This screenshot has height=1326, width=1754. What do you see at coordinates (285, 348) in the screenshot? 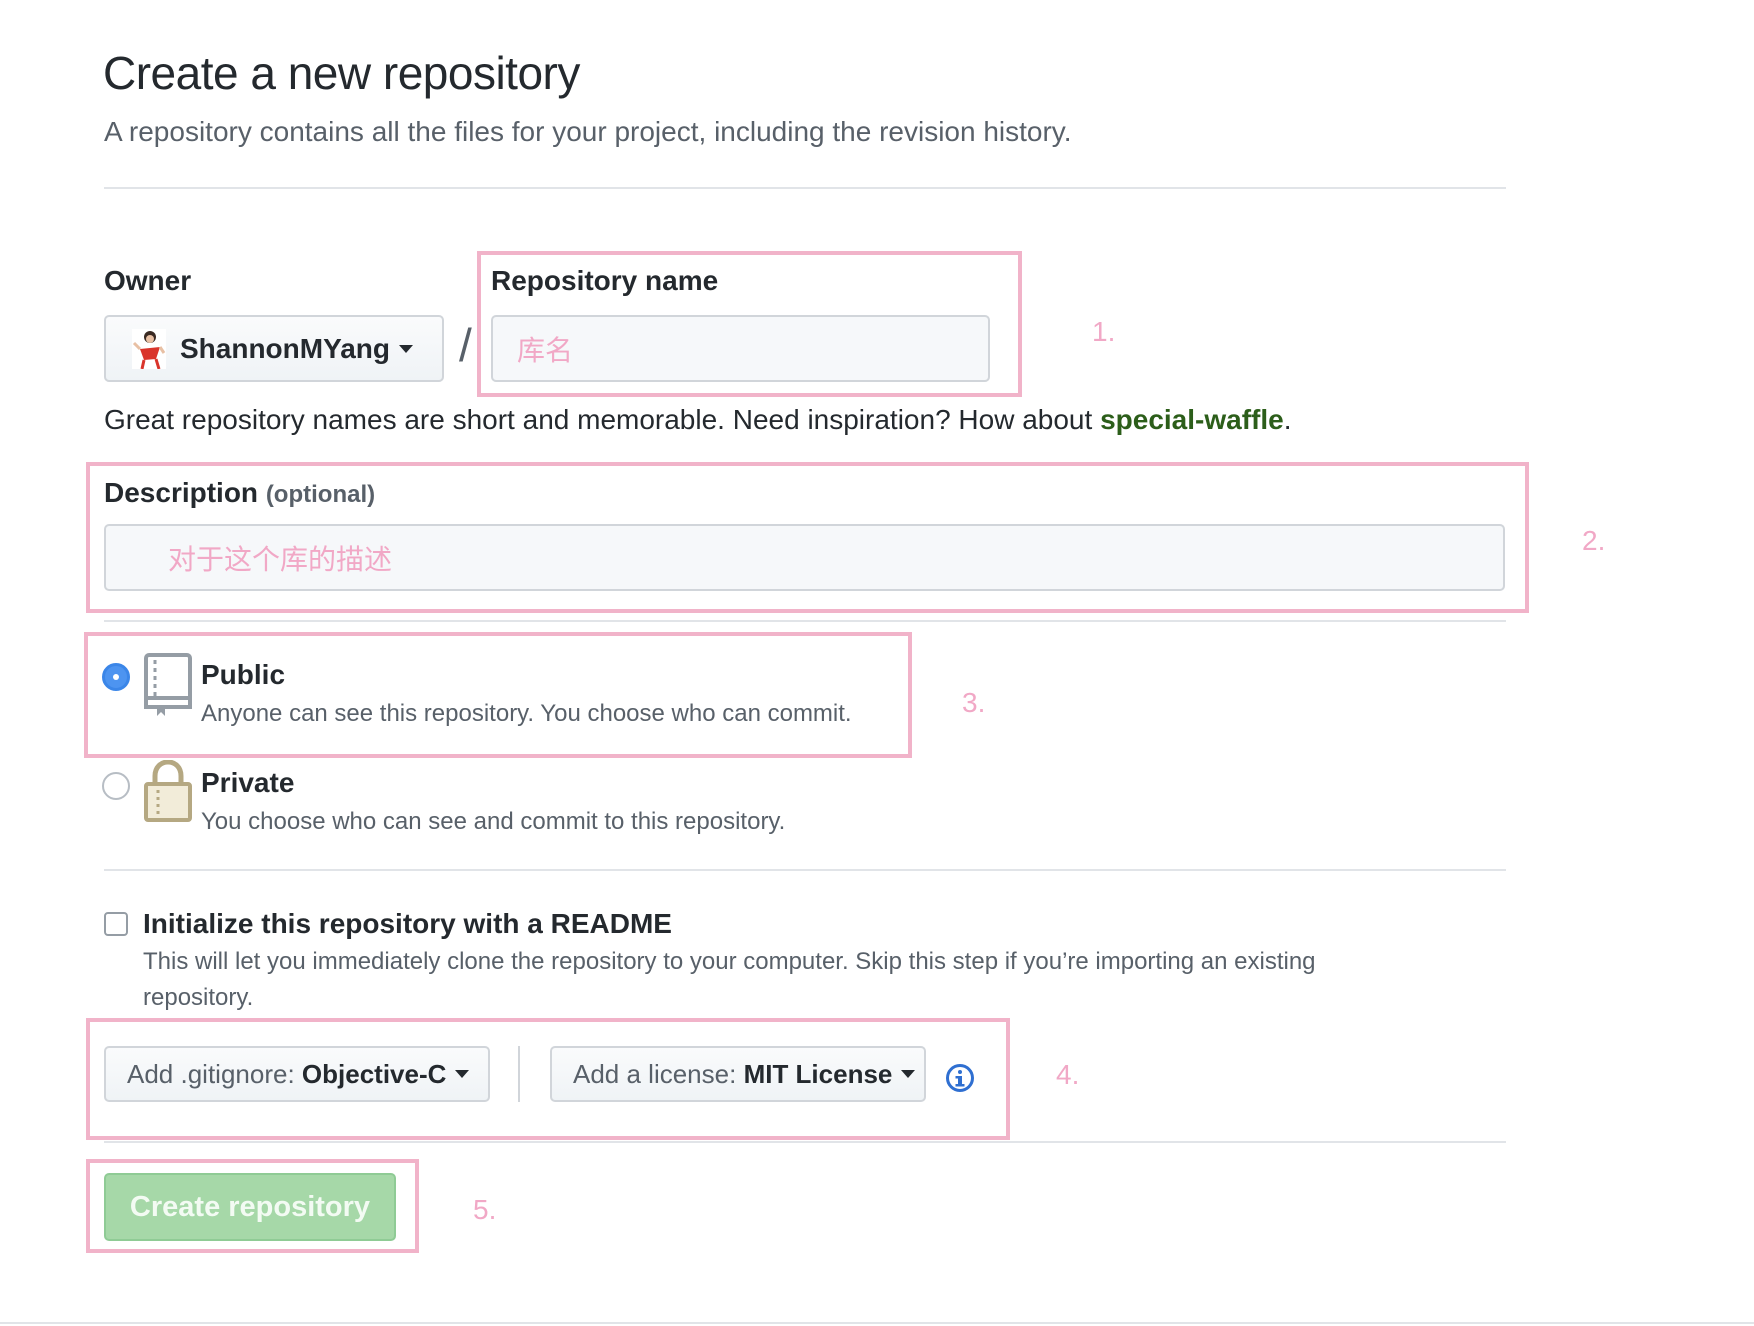
I see `owner-name: ShannonMYang` at bounding box center [285, 348].